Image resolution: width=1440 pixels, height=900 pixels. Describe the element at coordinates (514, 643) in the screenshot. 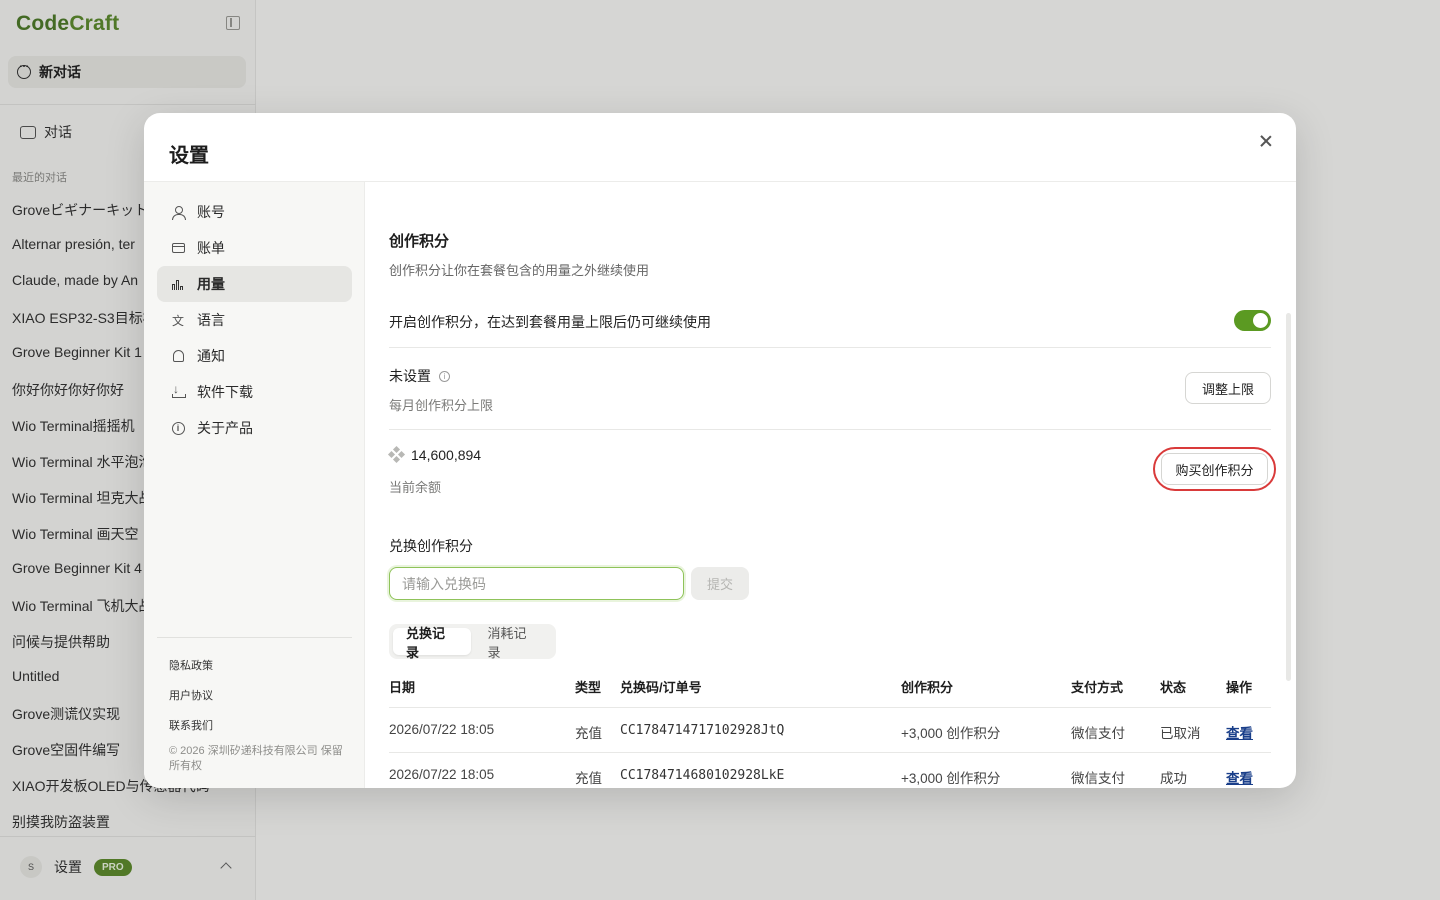

I see `tab-usage-records: 消耗记录` at that location.